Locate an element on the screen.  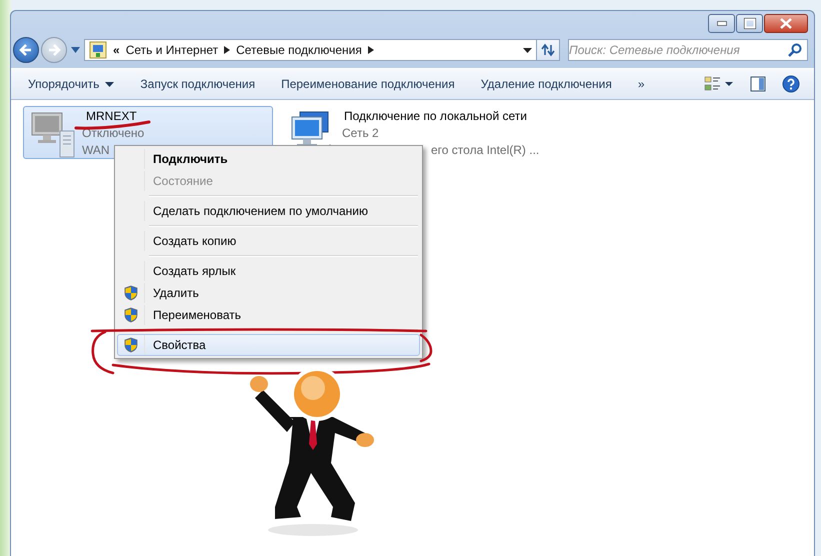
back-button is located at coordinates (26, 50).